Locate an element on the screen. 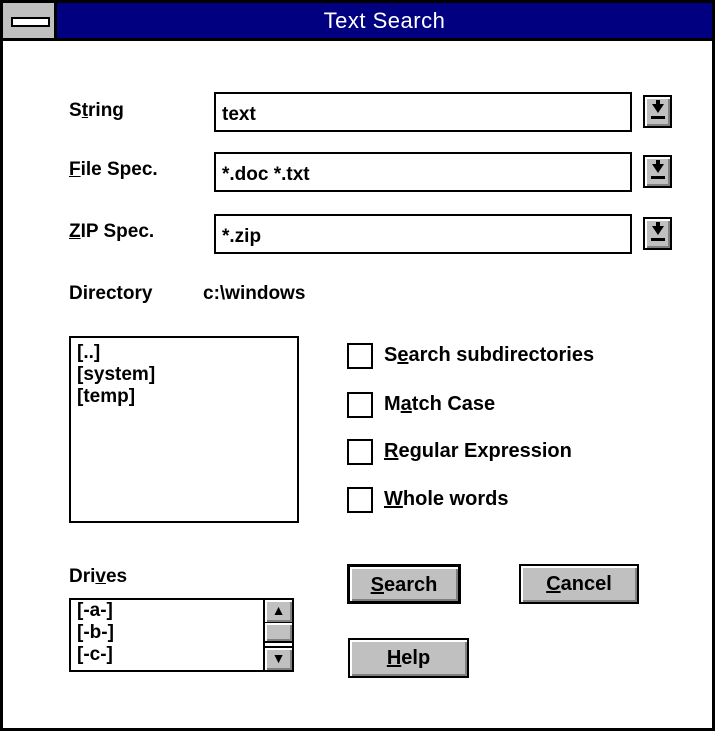 The width and height of the screenshot is (721, 737). scroll-thumb is located at coordinates (278, 633).